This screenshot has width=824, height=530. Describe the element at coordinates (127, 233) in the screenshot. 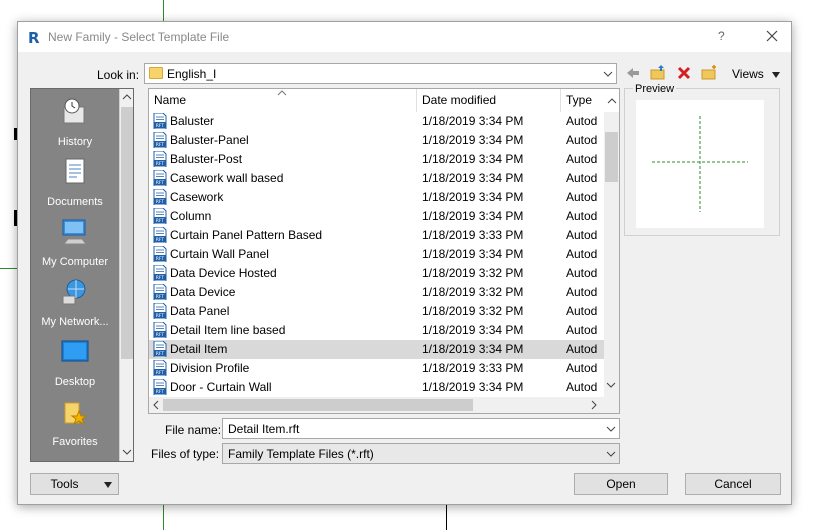

I see `places-scroll-thumb` at that location.